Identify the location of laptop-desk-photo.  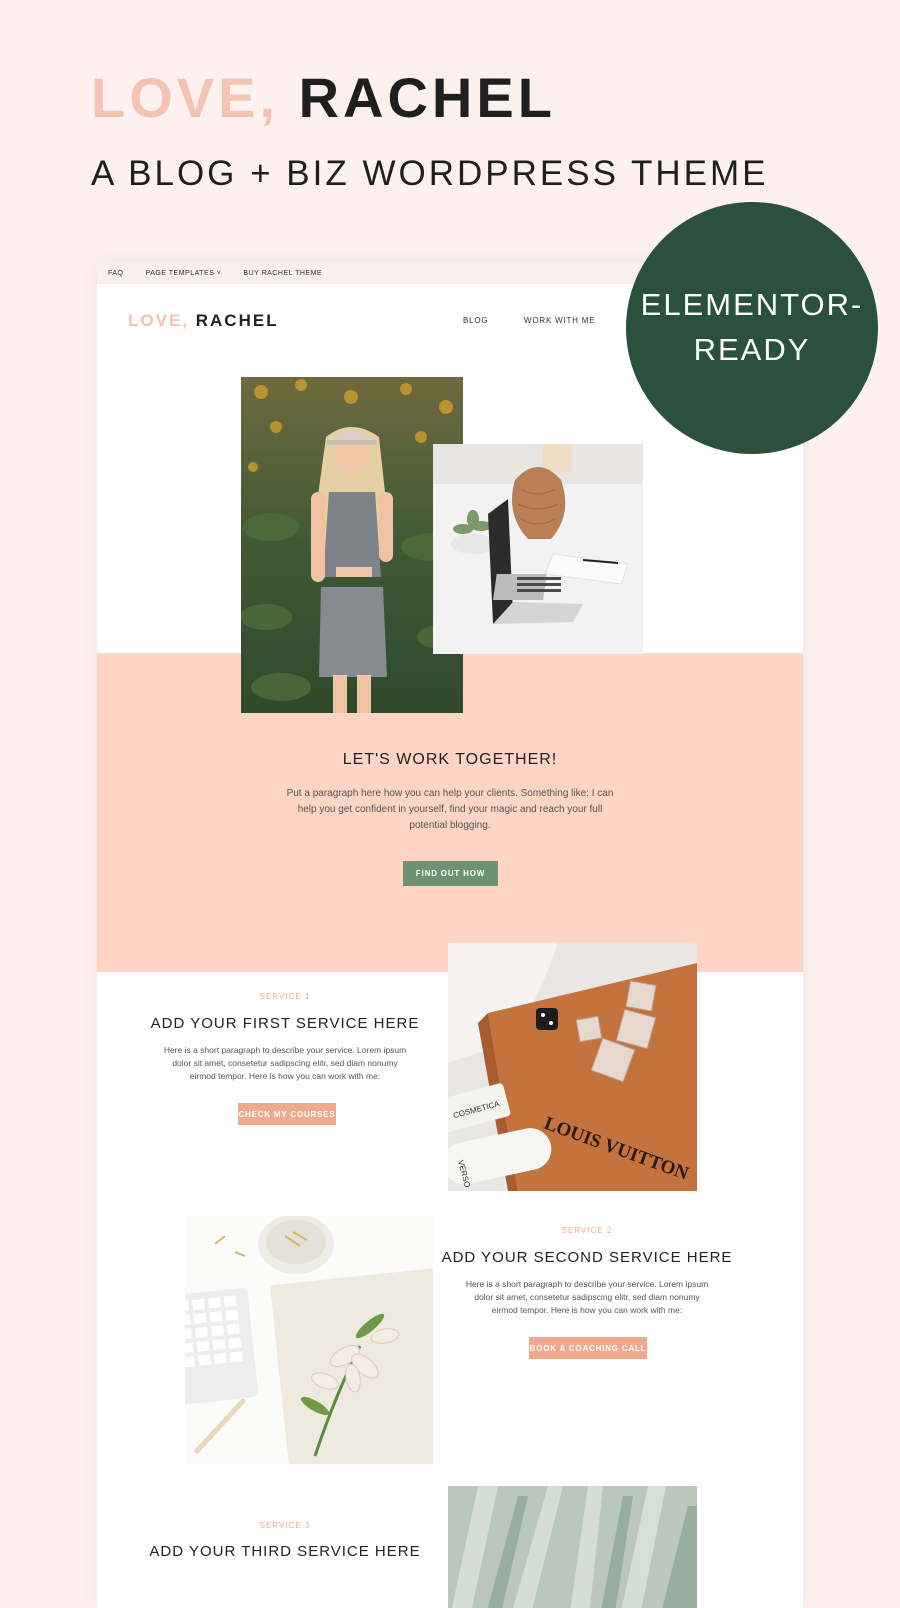
(538, 549).